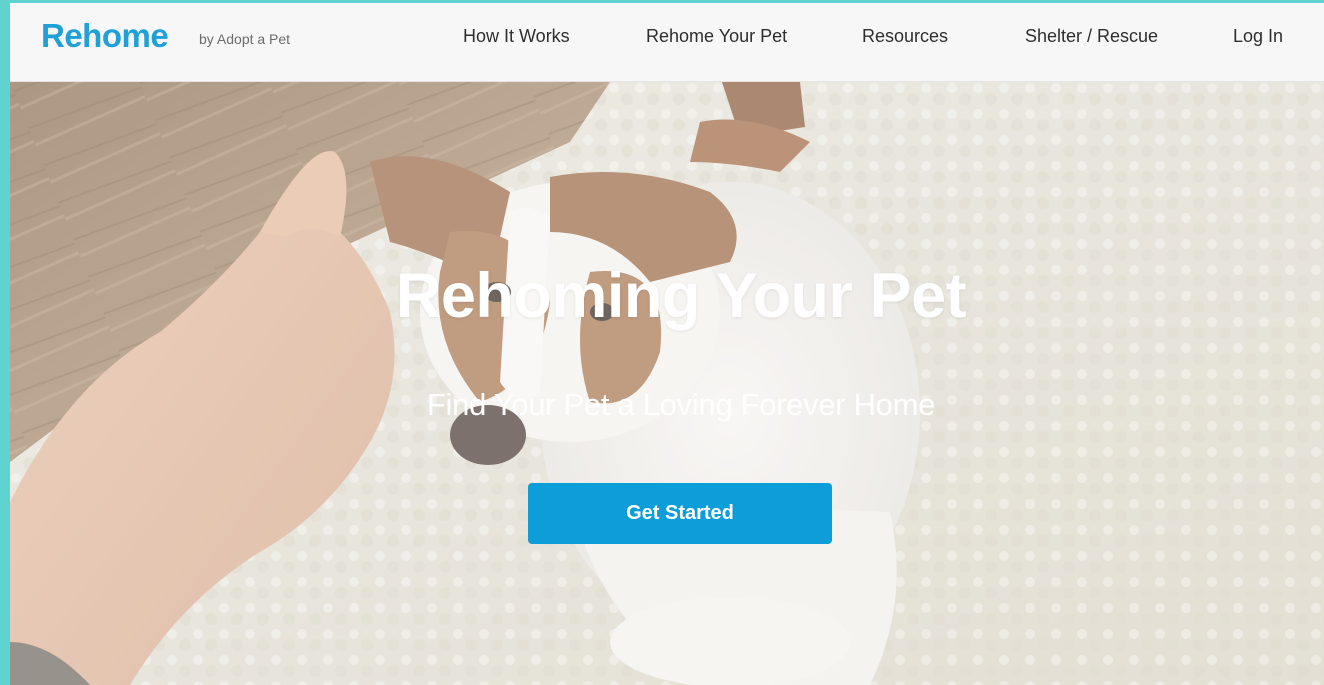 The width and height of the screenshot is (1324, 685). I want to click on rehome-logo: Rehome, so click(105, 36).